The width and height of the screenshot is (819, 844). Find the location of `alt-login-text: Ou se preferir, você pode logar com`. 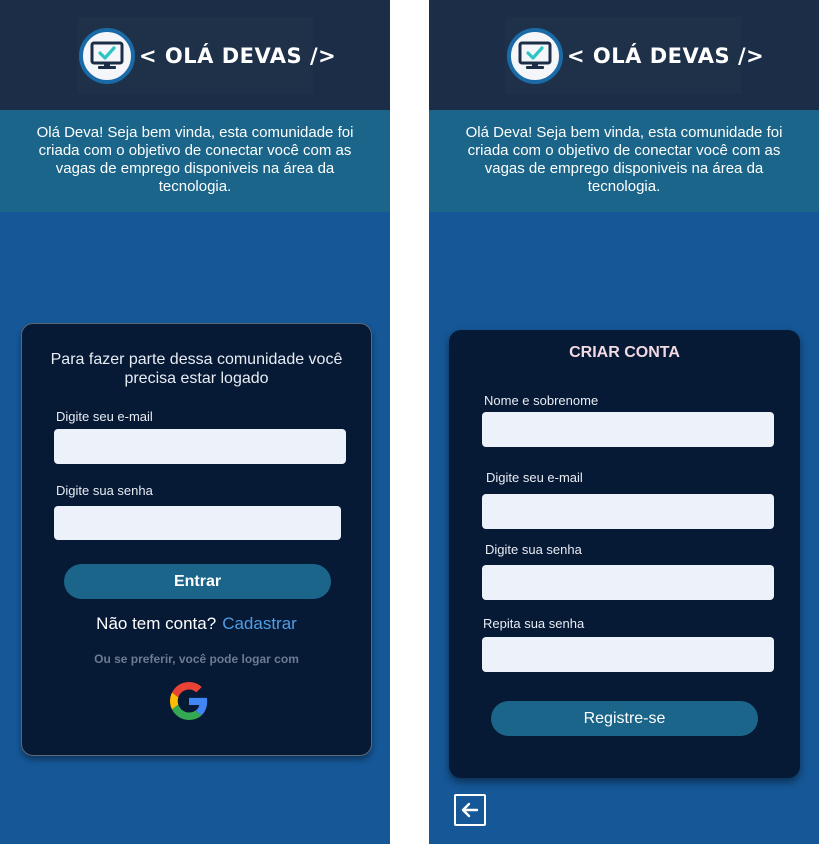

alt-login-text: Ou se preferir, você pode logar com is located at coordinates (196, 659).